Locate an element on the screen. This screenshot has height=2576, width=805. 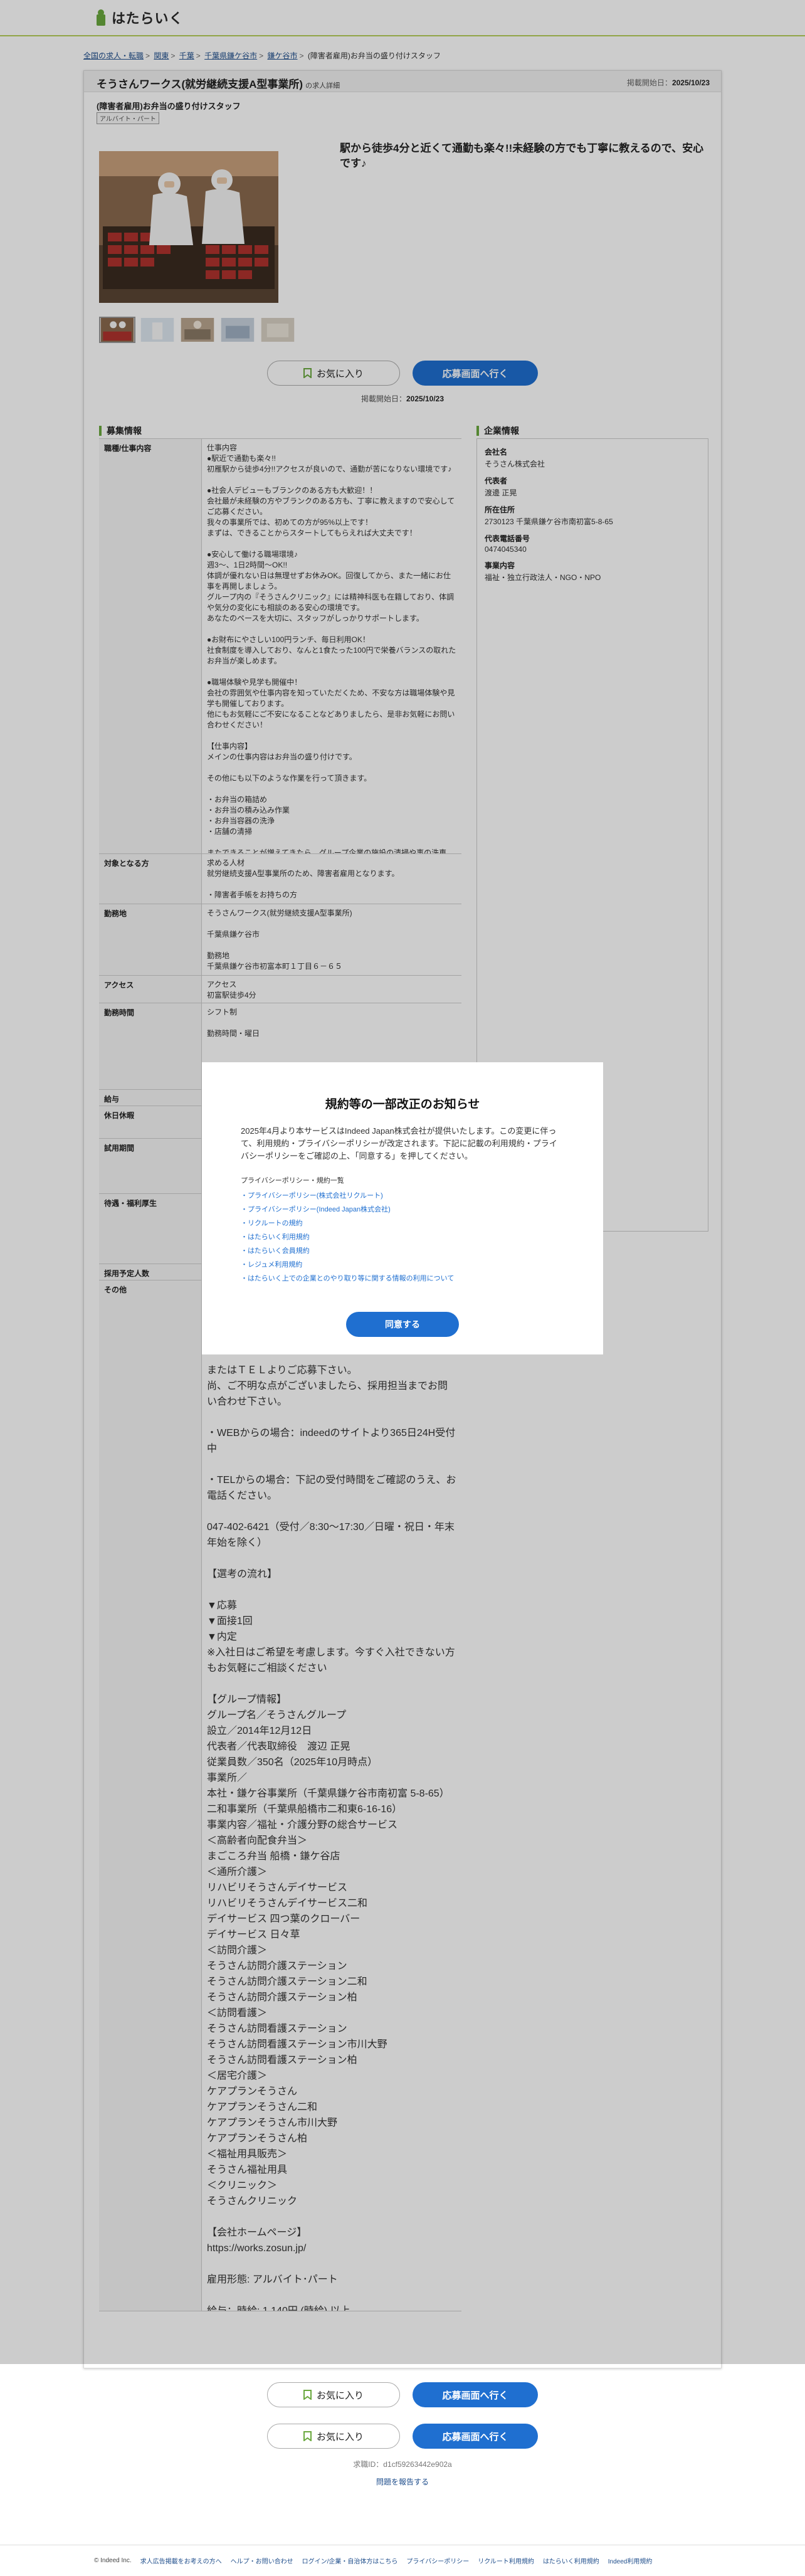
footer-link: ログイン/企業・自治体方はこちら is located at coordinates (350, 2560).